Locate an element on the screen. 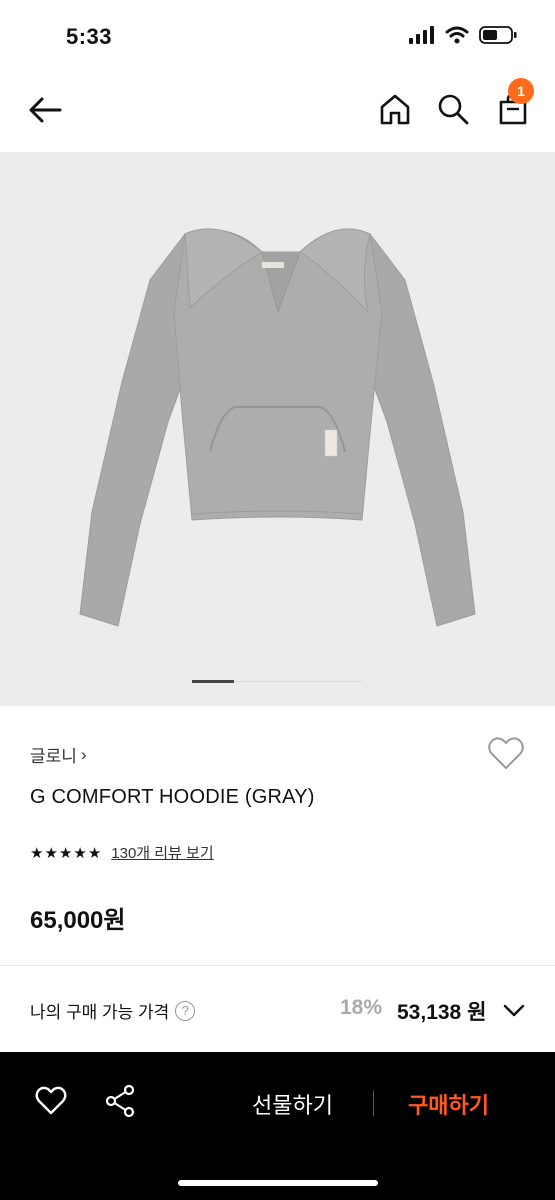 The height and width of the screenshot is (1200, 555). wishlist-heart-icon is located at coordinates (506, 754).